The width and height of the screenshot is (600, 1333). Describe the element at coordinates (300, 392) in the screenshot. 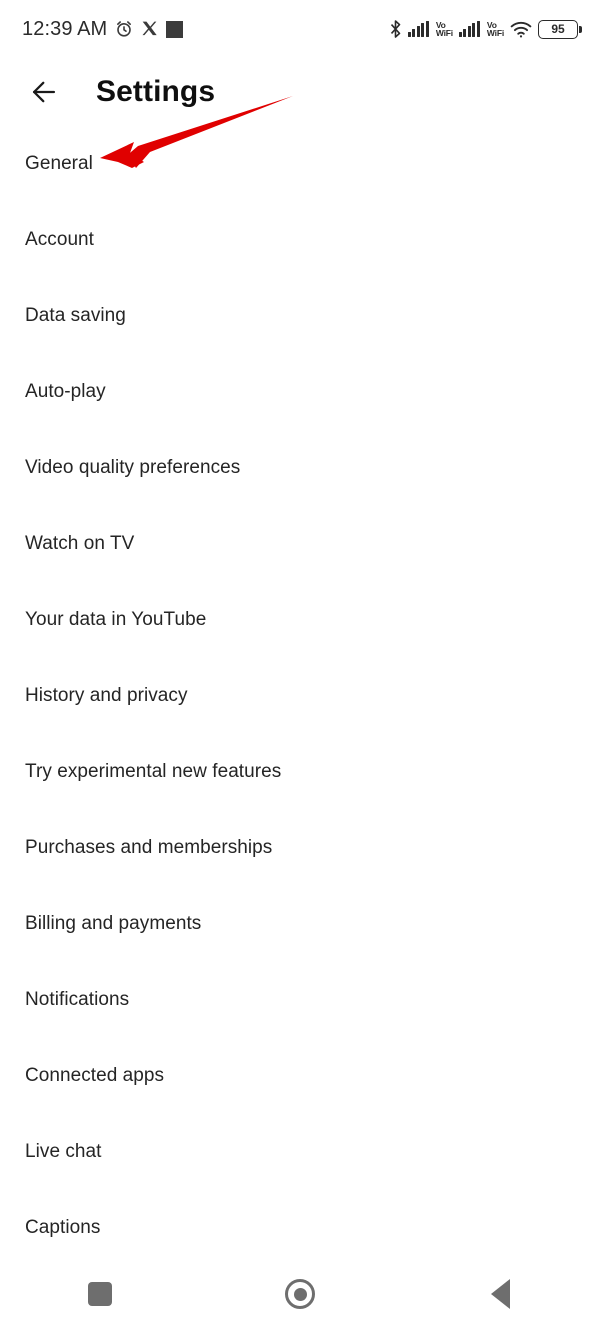

I see `settings-item-auto-play: Auto-play` at that location.